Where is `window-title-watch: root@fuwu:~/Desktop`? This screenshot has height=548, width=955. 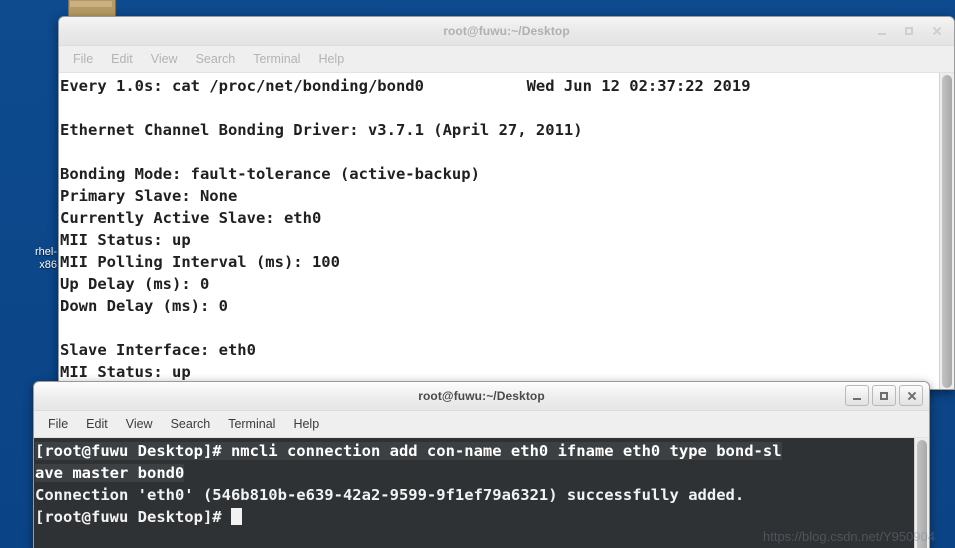 window-title-watch: root@fuwu:~/Desktop is located at coordinates (506, 31).